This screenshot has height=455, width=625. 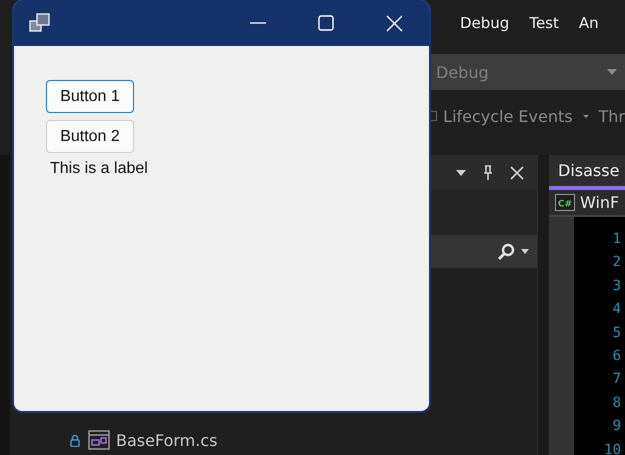 What do you see at coordinates (40, 23) in the screenshot?
I see `app-icon` at bounding box center [40, 23].